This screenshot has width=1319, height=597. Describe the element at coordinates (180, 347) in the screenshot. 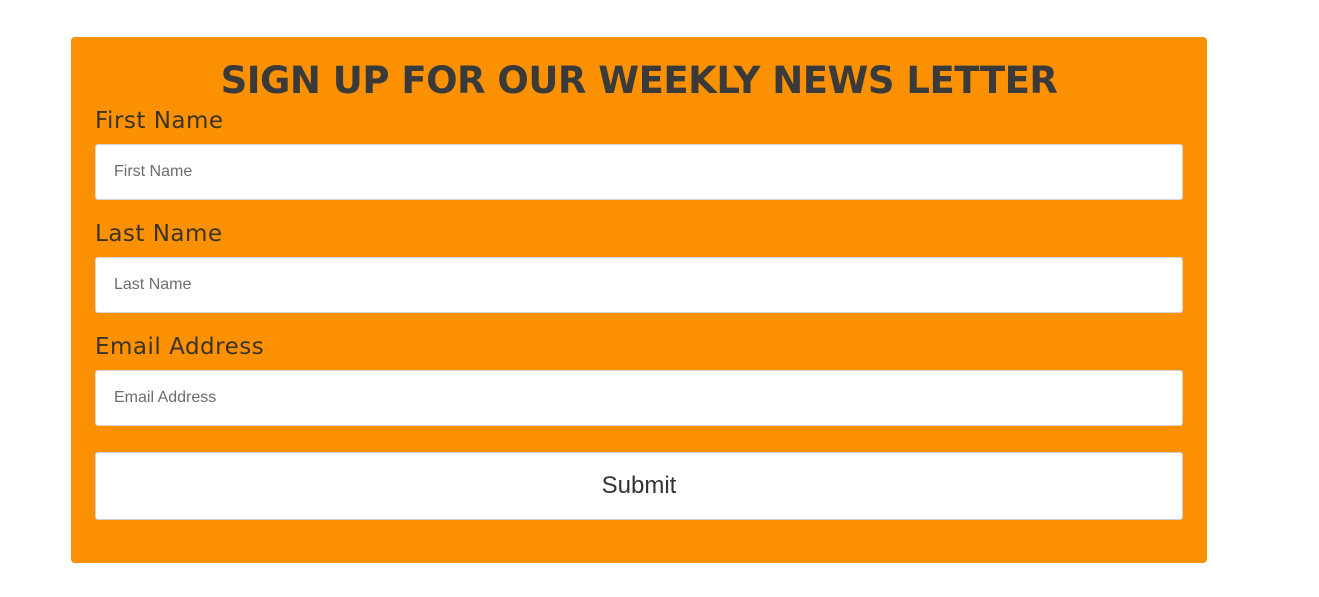

I see `email-address-label: Email Address` at that location.